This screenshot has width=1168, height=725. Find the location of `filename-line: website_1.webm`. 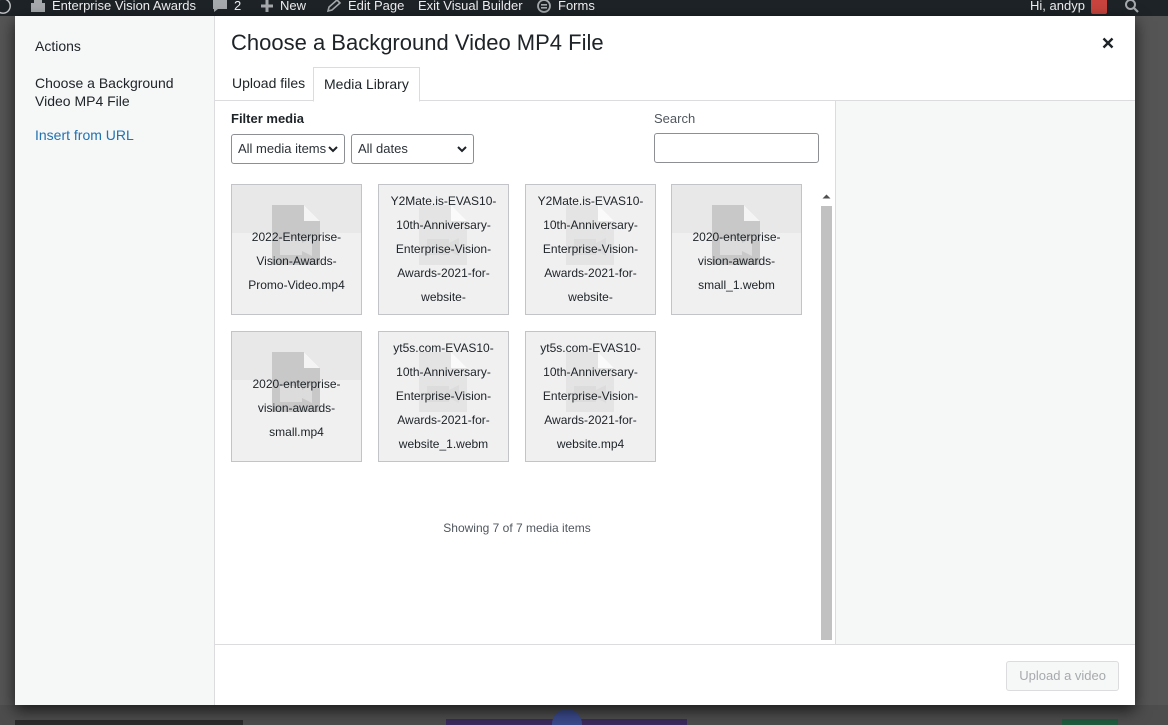

filename-line: website_1.webm is located at coordinates (443, 444).